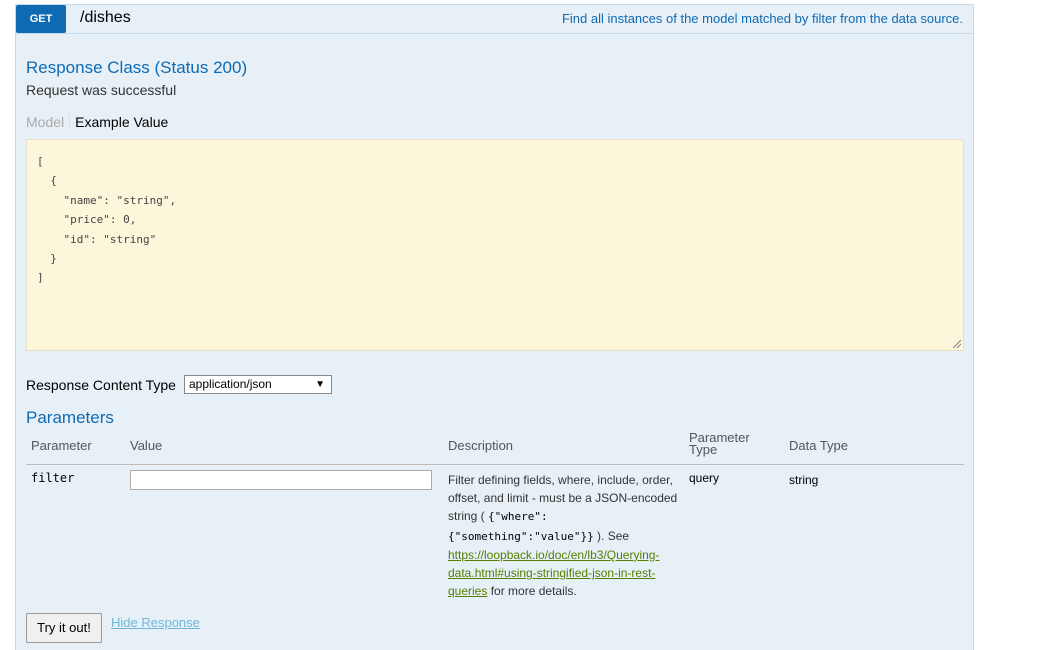 This screenshot has width=1063, height=650. I want to click on response-description: Request was successful, so click(101, 90).